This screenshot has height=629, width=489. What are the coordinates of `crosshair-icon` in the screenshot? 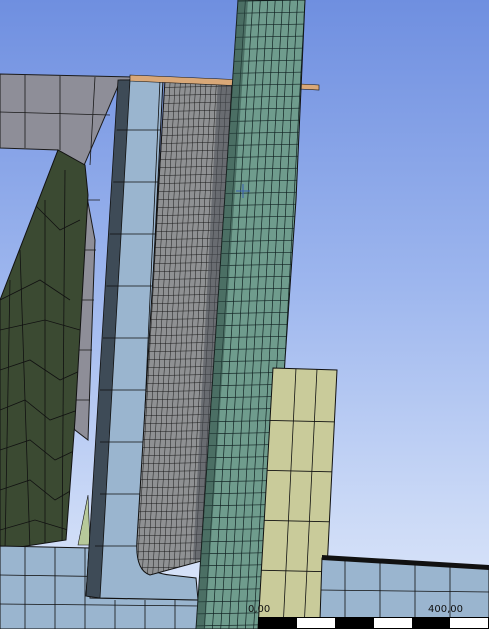 It's located at (243, 190).